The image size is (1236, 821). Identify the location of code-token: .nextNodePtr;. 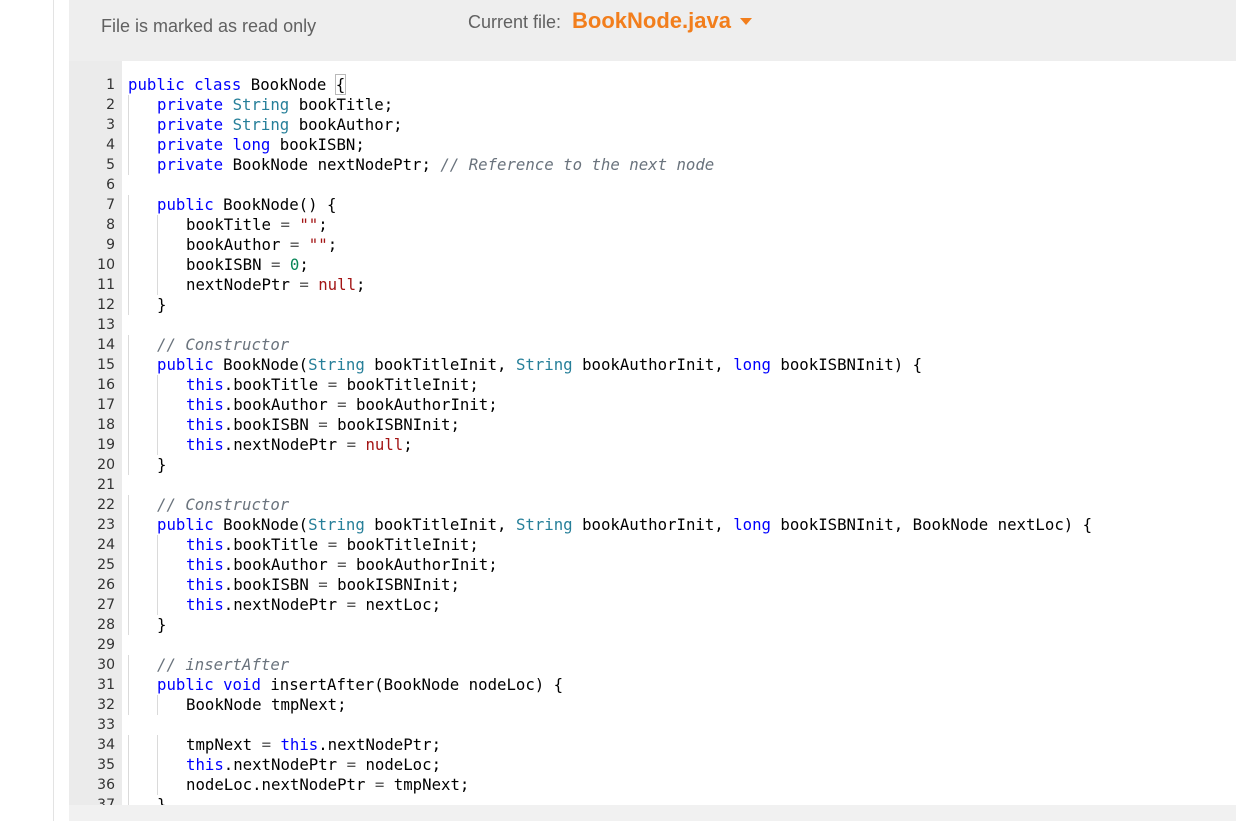
(380, 744).